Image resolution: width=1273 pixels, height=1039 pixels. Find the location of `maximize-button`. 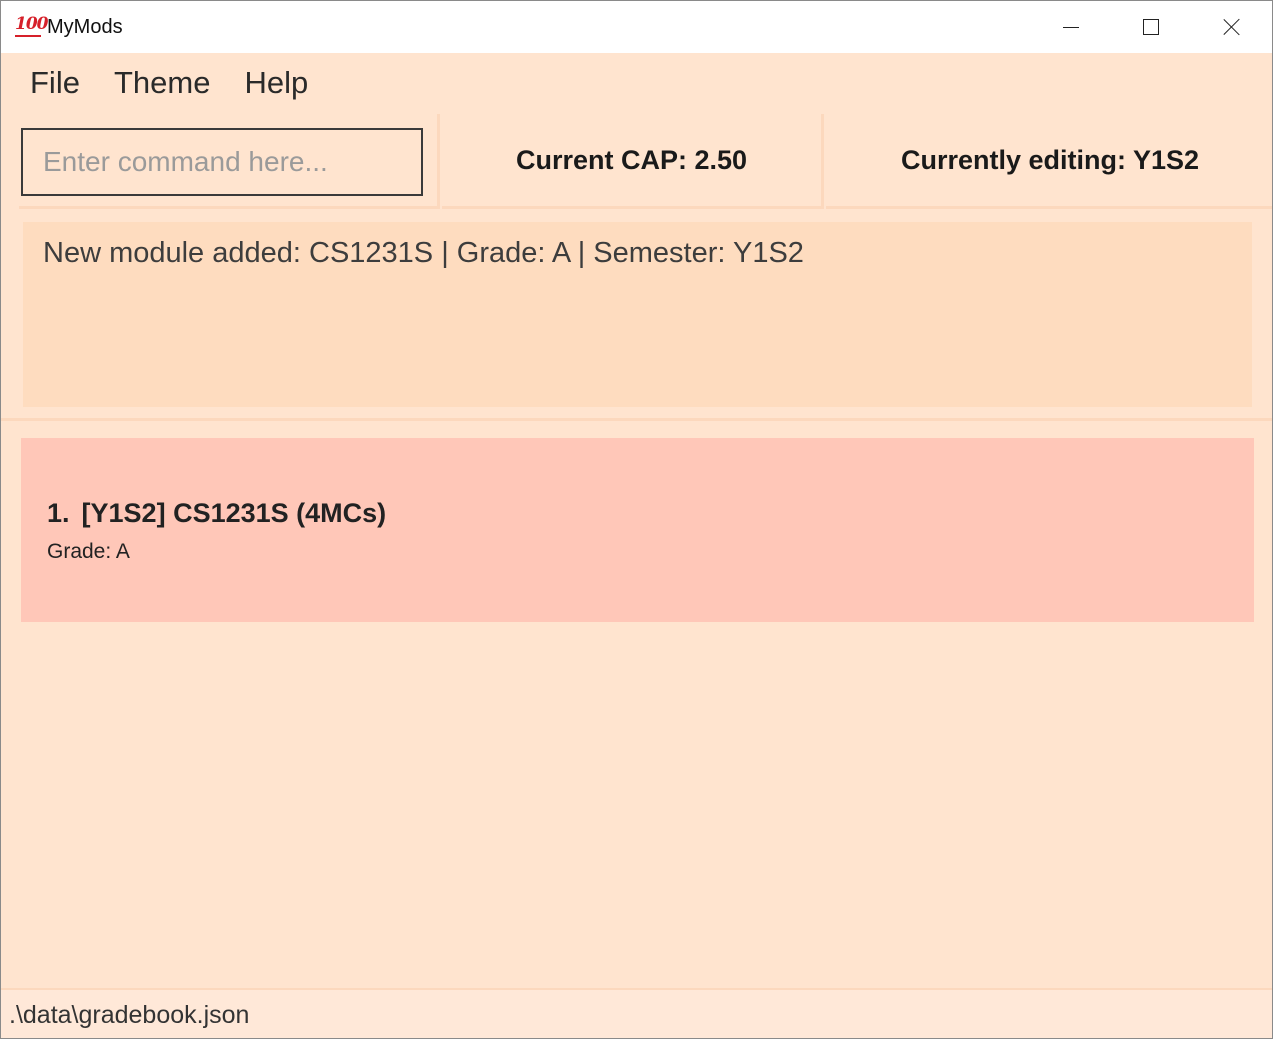

maximize-button is located at coordinates (1151, 27).